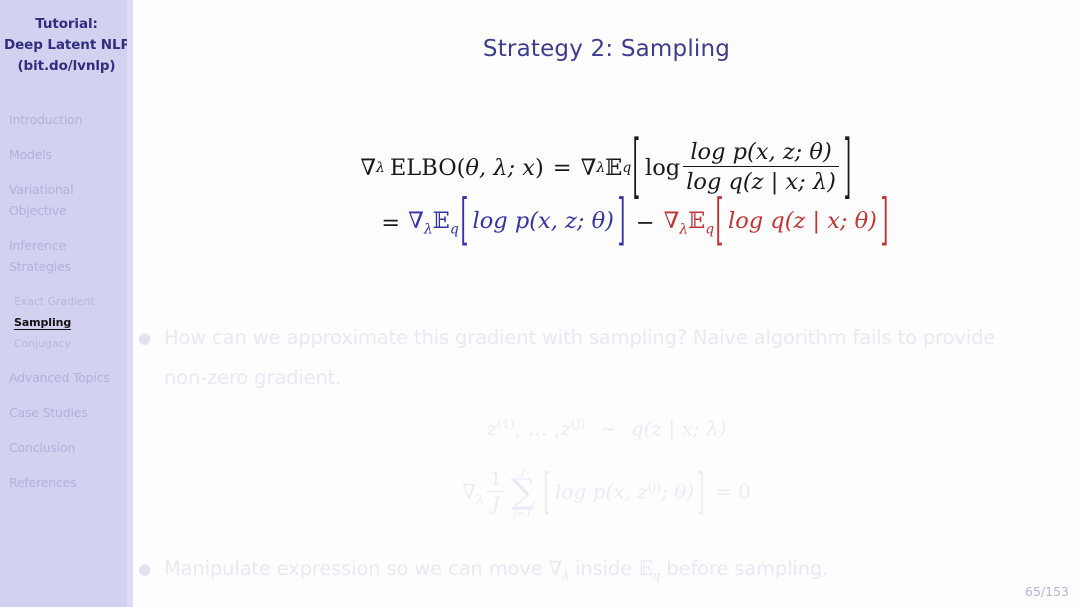 This screenshot has height=607, width=1080. I want to click on fraction-one-over-j: 1J, so click(495, 491).